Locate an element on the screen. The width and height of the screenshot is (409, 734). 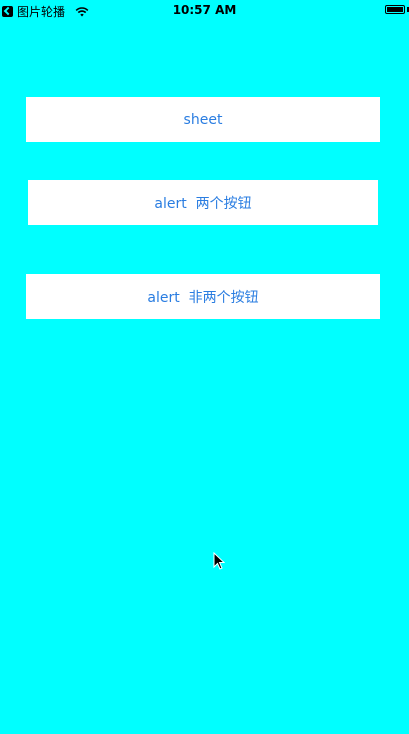
status-time: 10:57 AM is located at coordinates (204, 10).